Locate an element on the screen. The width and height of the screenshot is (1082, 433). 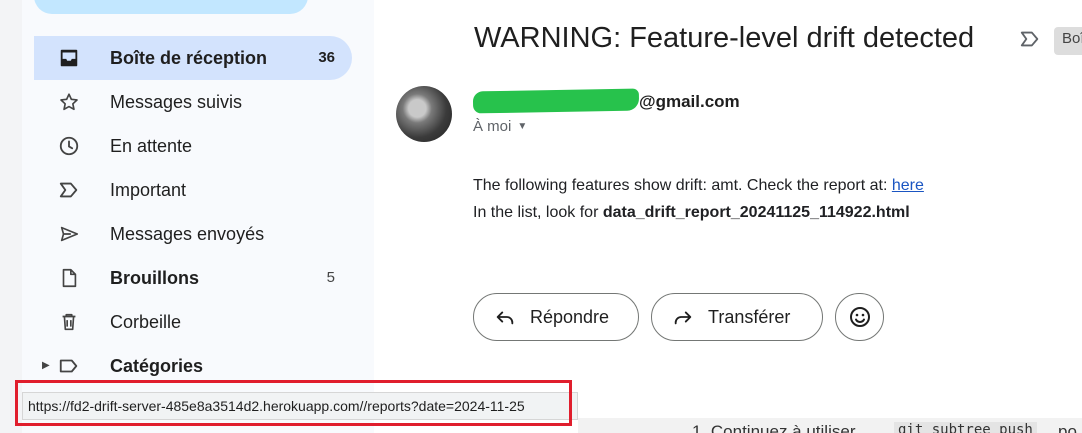
send-icon is located at coordinates (69, 234).